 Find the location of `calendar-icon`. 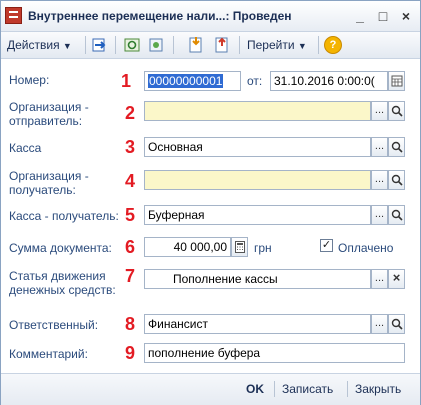

calendar-icon is located at coordinates (396, 81).